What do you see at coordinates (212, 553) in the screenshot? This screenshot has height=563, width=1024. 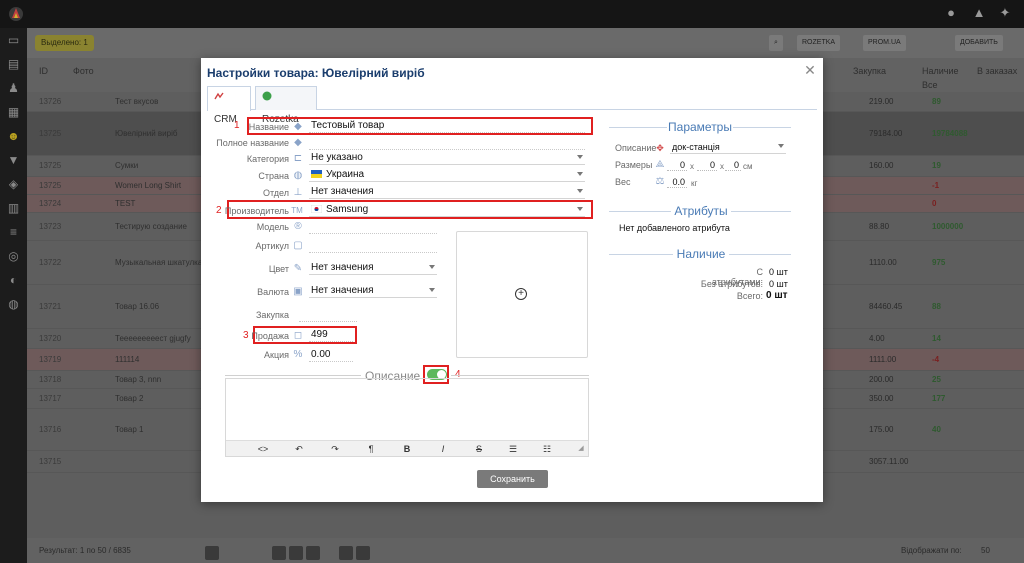 I see `page-first-button` at bounding box center [212, 553].